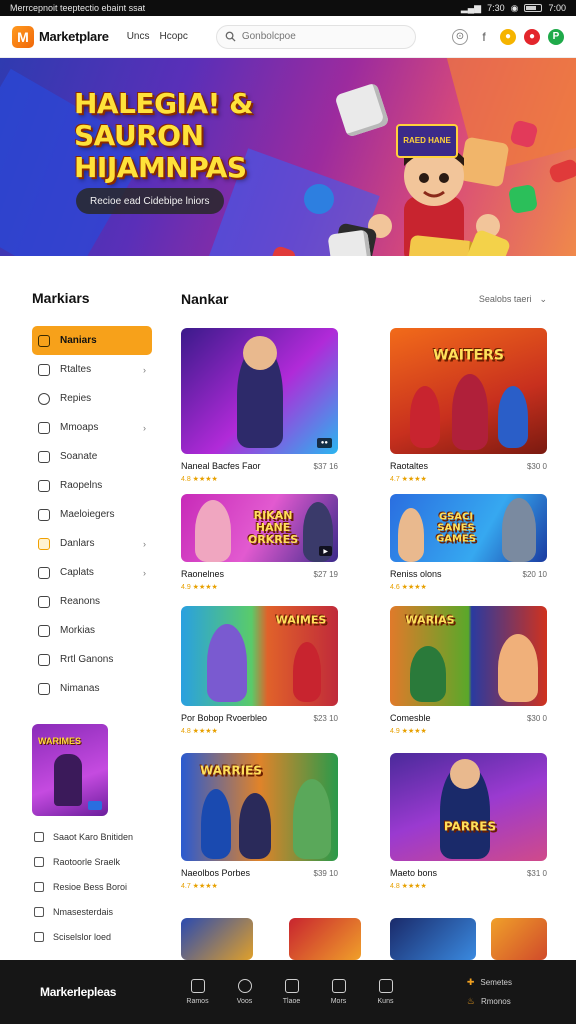 Image resolution: width=576 pixels, height=1024 pixels. What do you see at coordinates (489, 1001) in the screenshot?
I see `bottom-right-link: ♨ Rmonos` at bounding box center [489, 1001].